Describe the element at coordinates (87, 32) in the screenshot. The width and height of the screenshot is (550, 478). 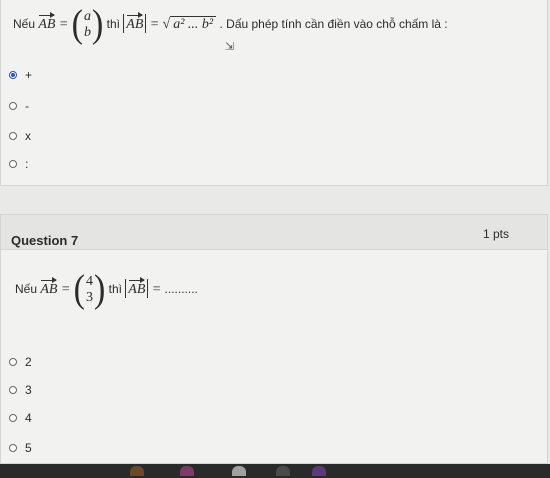
I see `matrix-bottom: b` at that location.